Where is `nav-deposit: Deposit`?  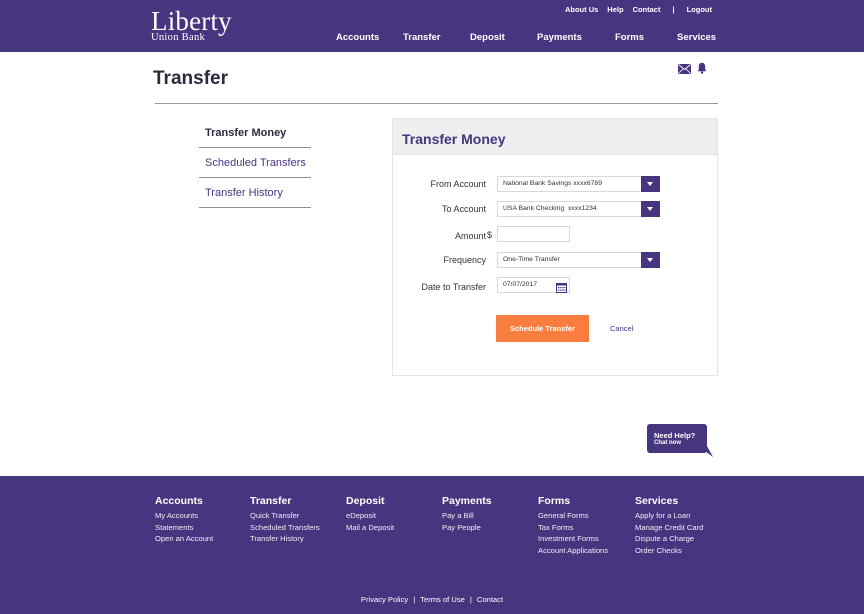
nav-deposit: Deposit is located at coordinates (487, 37).